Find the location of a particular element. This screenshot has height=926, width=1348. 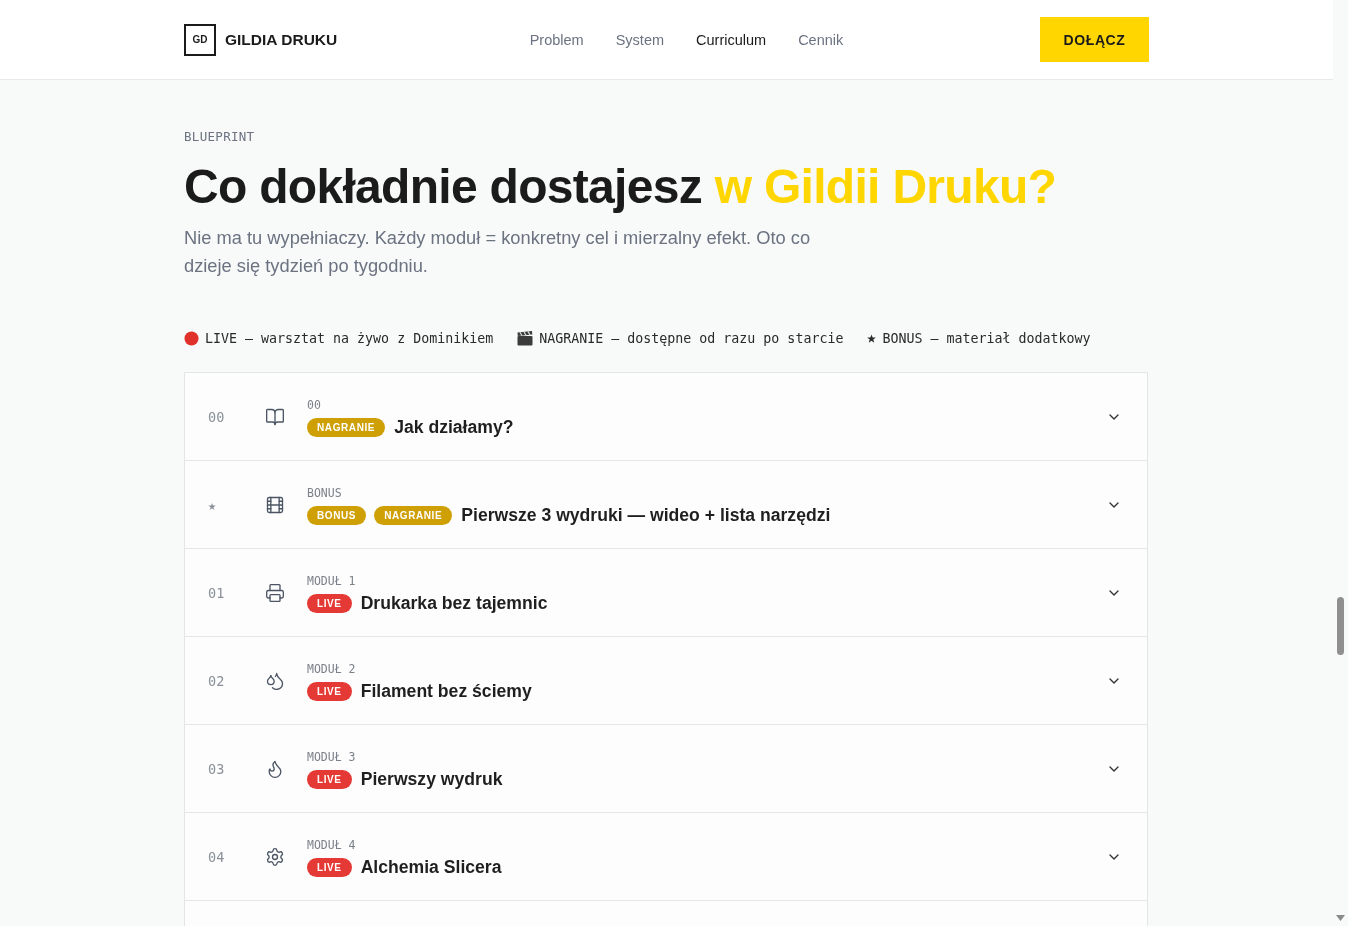

nav-link: System is located at coordinates (640, 39).